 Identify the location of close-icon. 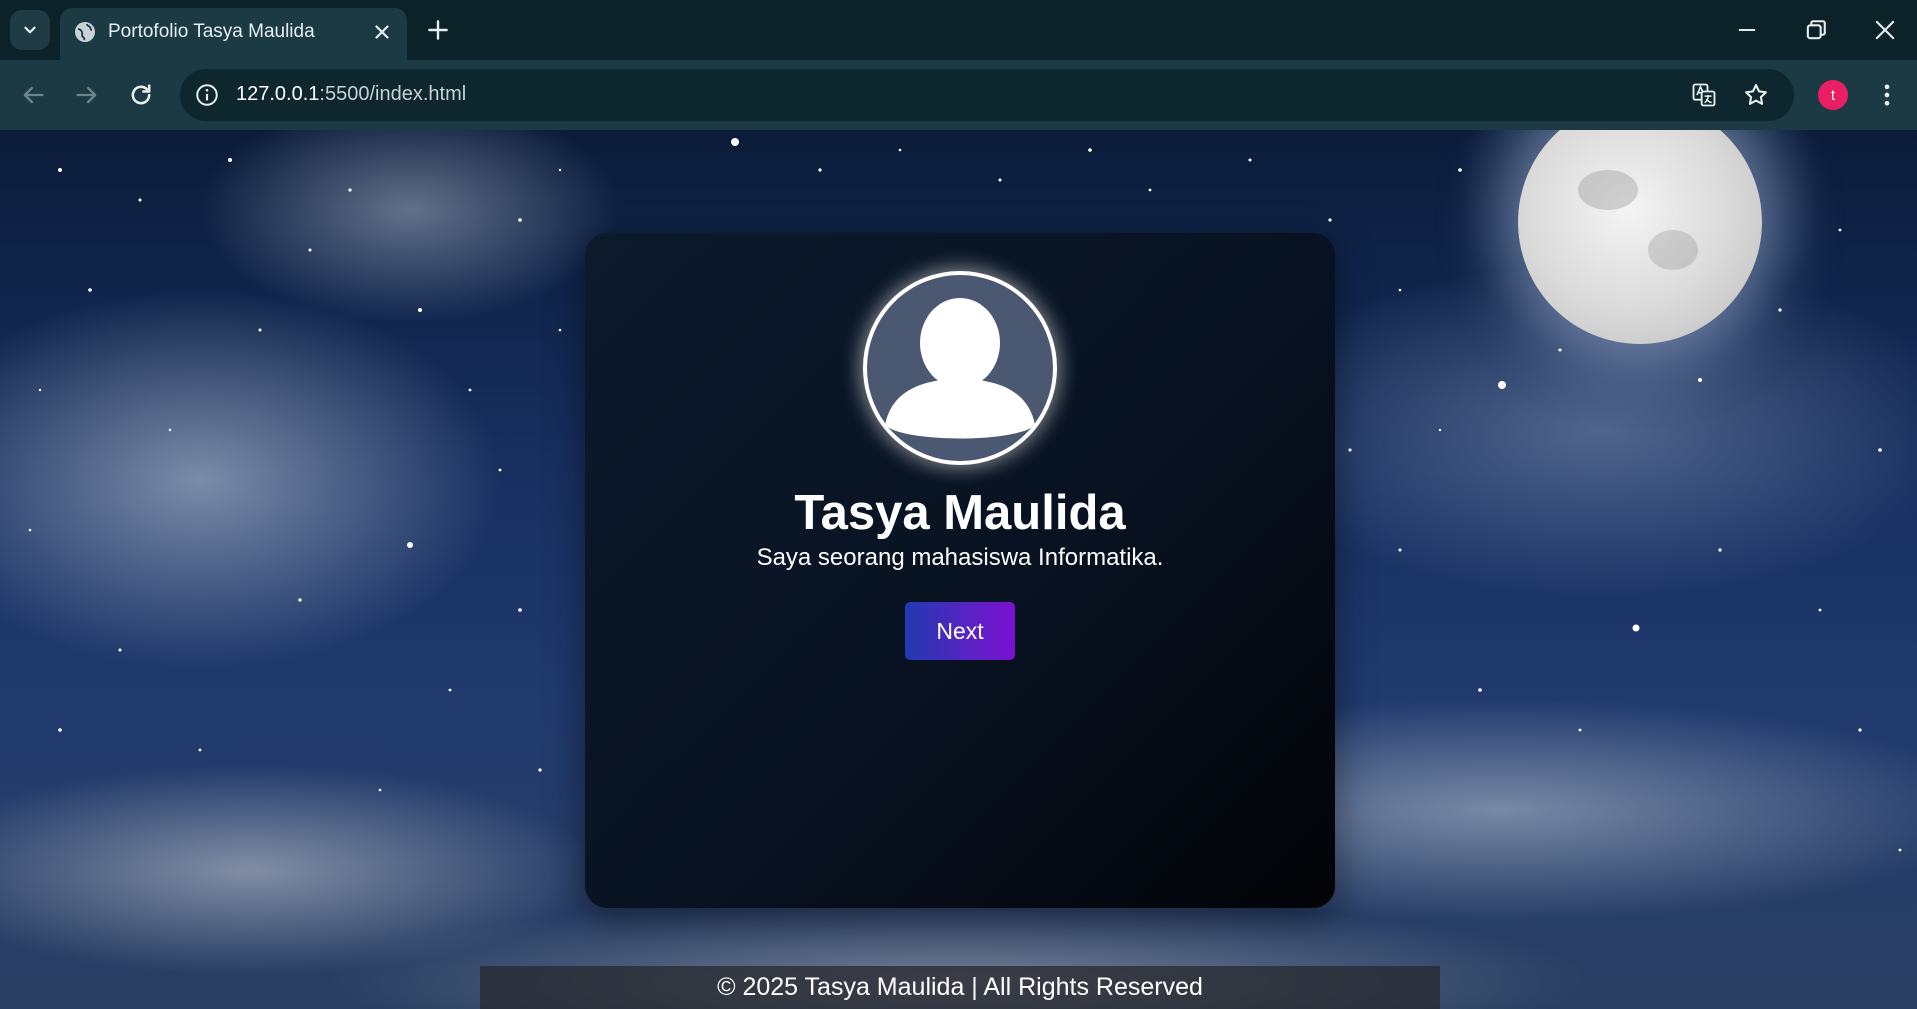
(382, 32).